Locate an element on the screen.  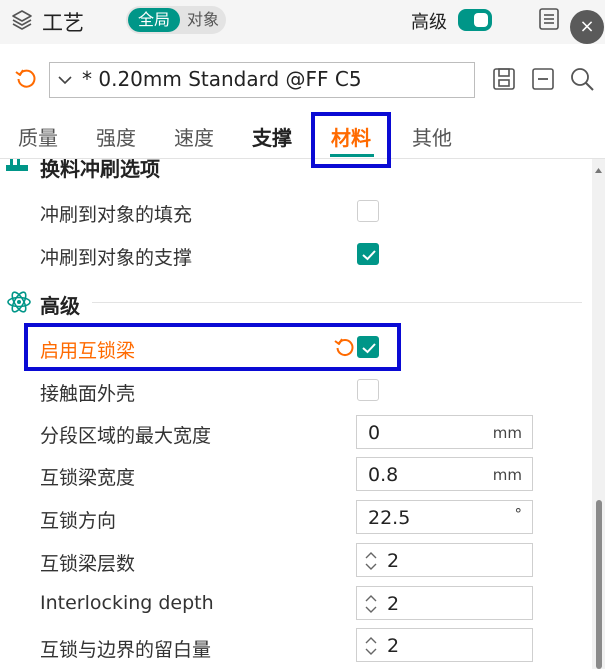
advanced-toggle is located at coordinates (475, 20).